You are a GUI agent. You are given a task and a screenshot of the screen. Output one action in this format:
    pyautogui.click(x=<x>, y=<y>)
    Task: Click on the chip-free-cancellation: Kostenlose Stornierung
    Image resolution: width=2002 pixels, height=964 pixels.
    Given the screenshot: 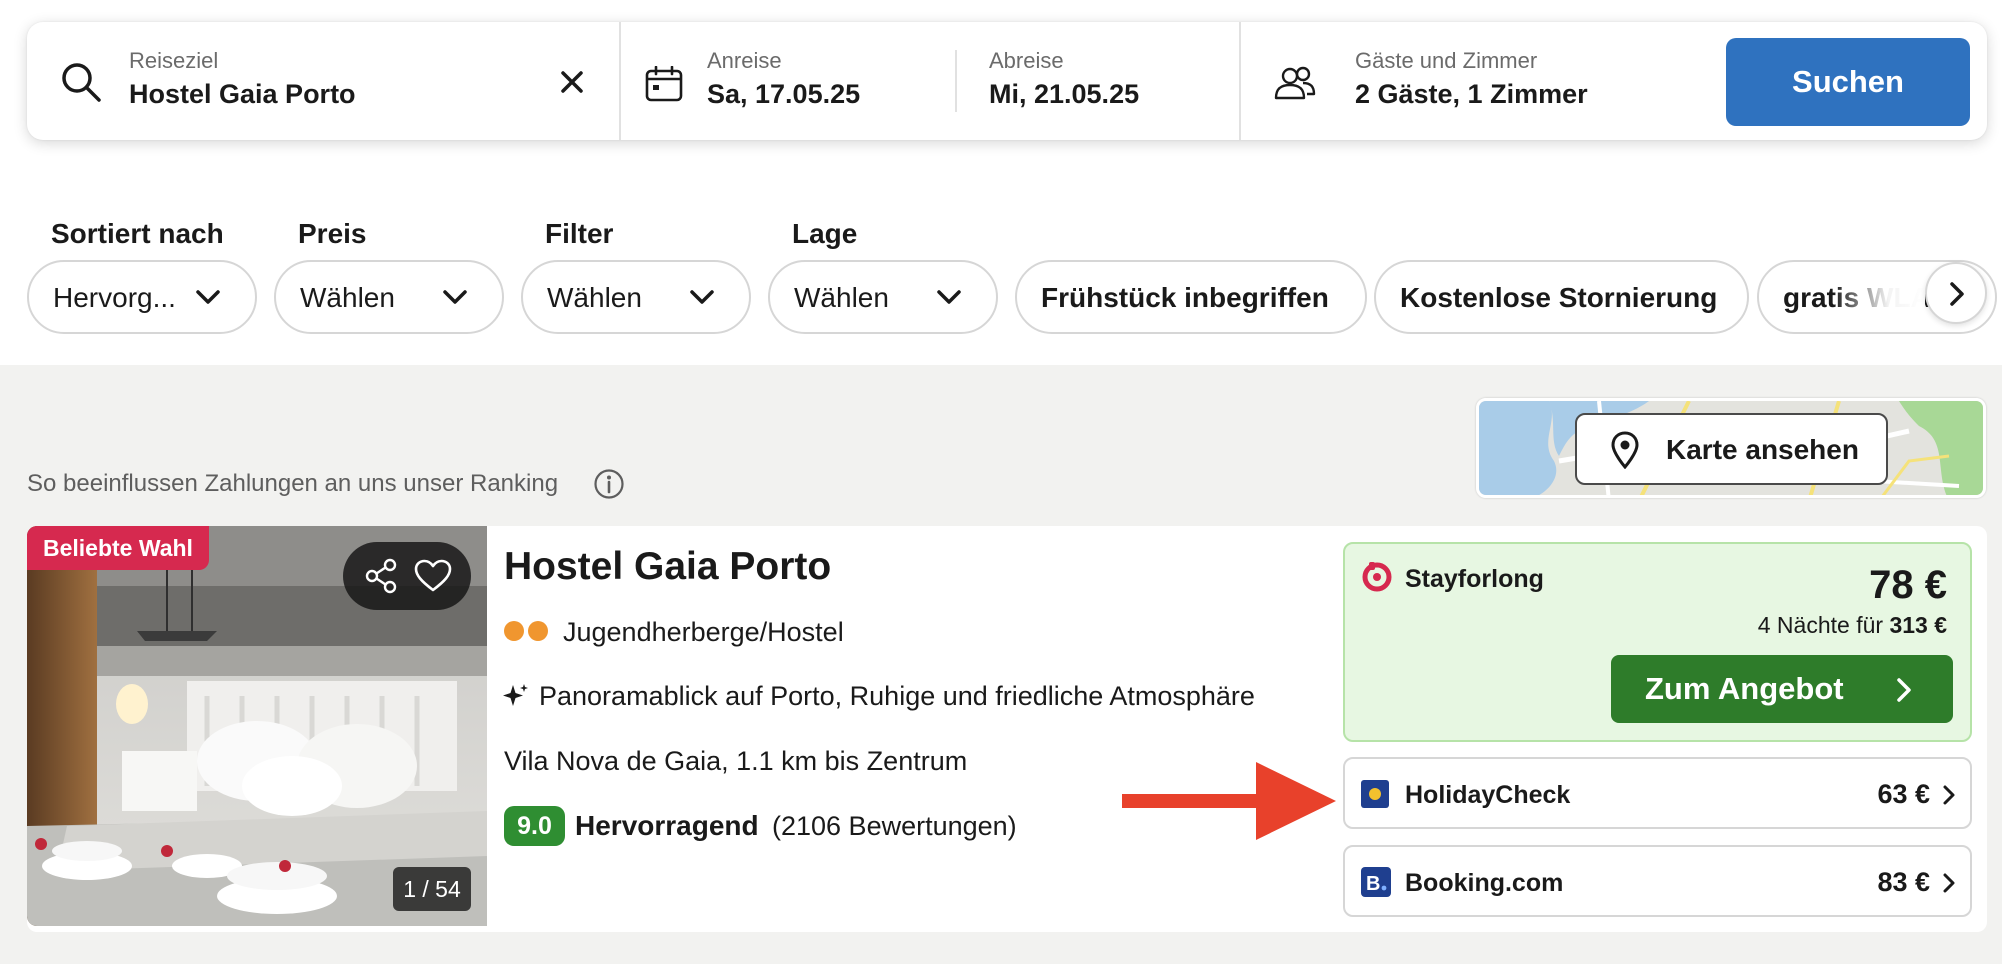 What is the action you would take?
    pyautogui.click(x=1561, y=297)
    